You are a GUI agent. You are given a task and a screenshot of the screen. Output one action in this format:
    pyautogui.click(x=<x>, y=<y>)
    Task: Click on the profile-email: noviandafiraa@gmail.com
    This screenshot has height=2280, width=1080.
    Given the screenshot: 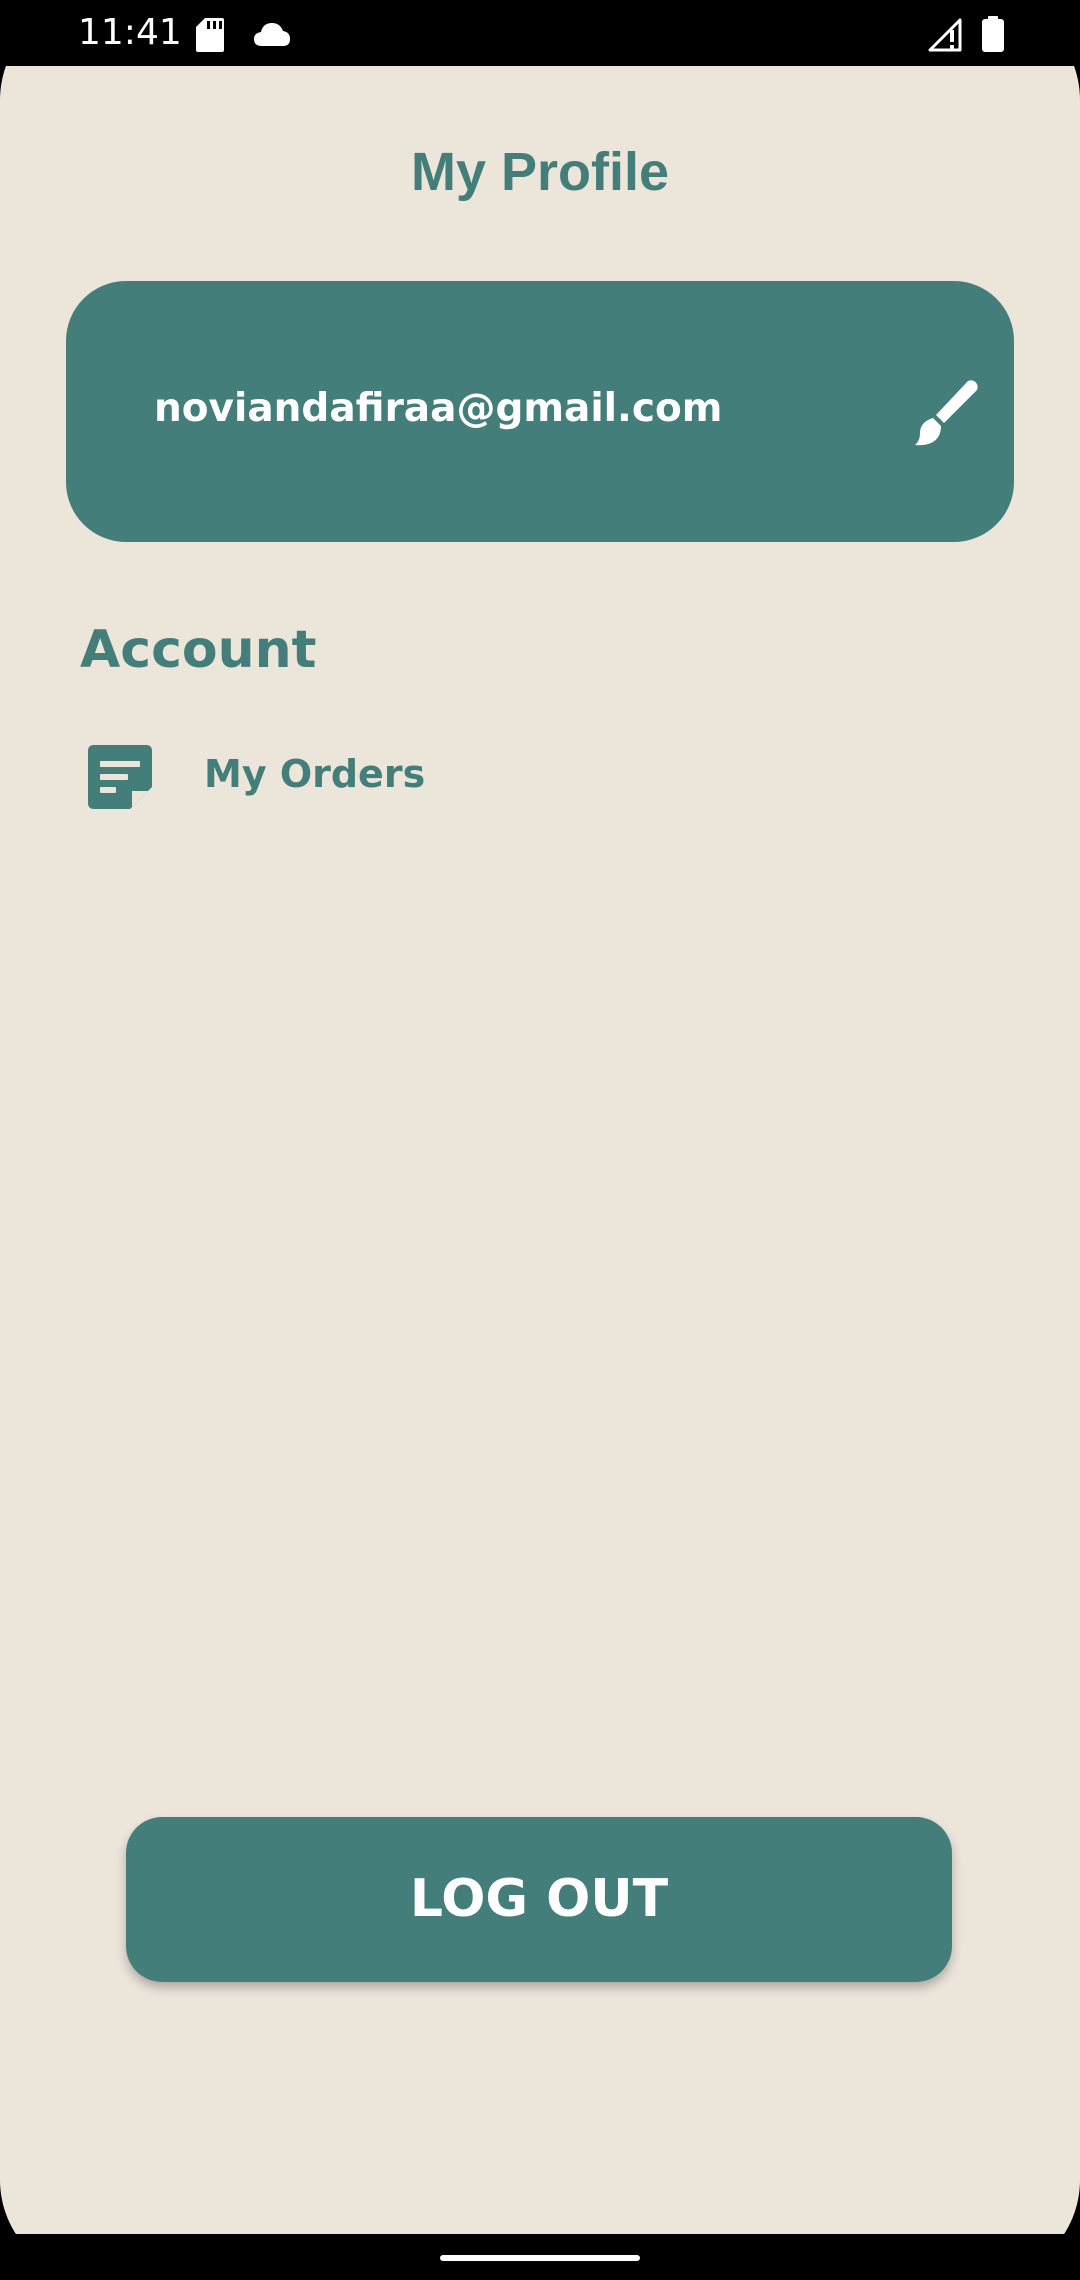 What is the action you would take?
    pyautogui.click(x=438, y=408)
    